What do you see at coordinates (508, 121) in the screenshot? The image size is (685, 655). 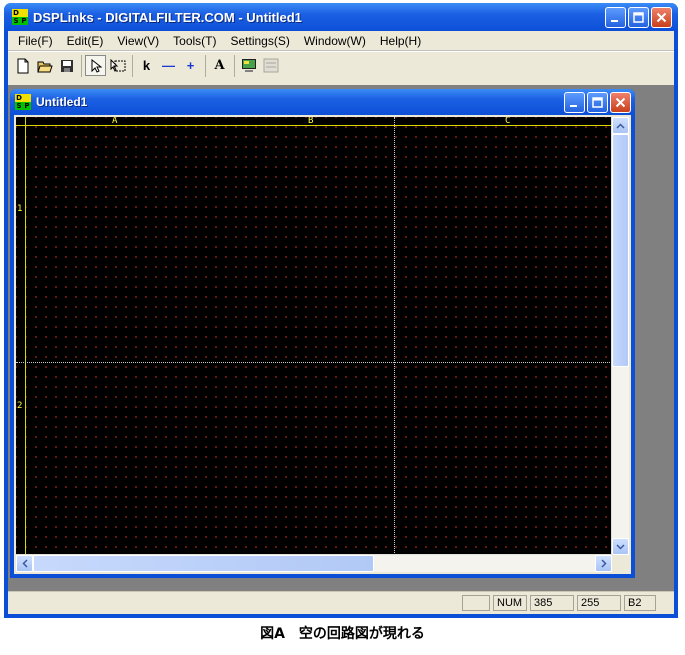 I see `column-label-c: C` at bounding box center [508, 121].